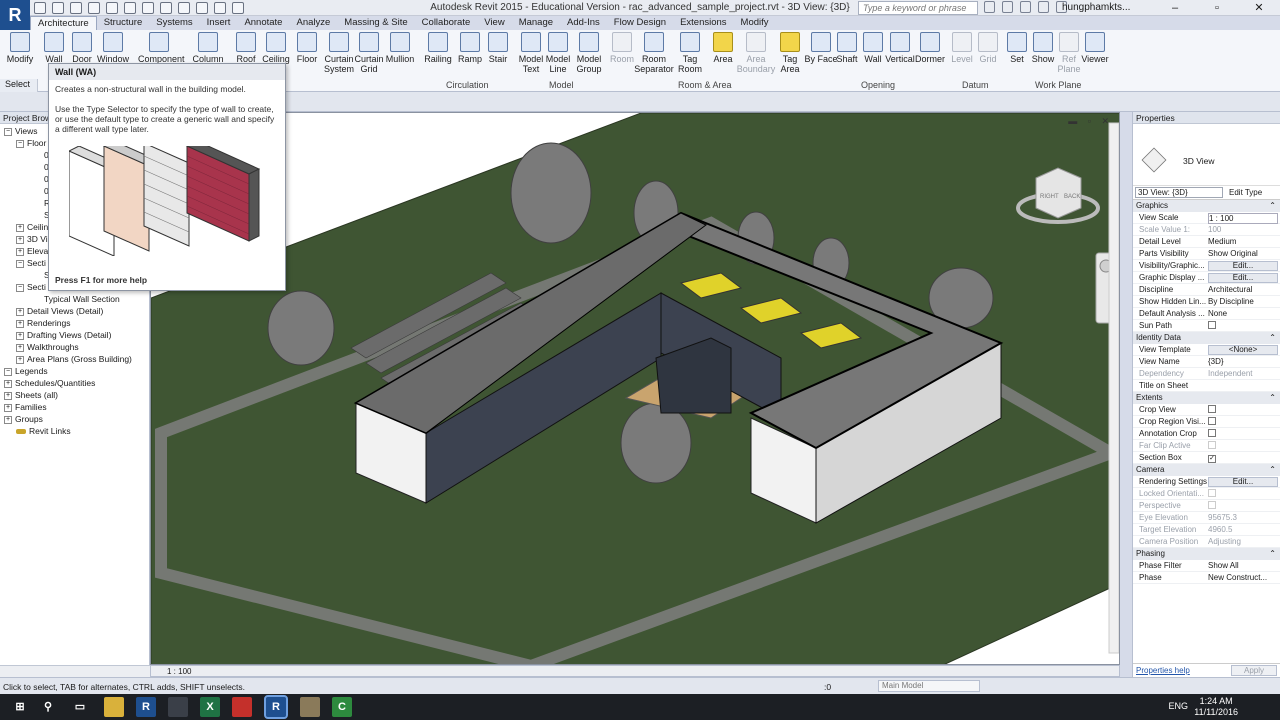 The image size is (1280, 720). I want to click on communication-icon, so click(1025, 7).